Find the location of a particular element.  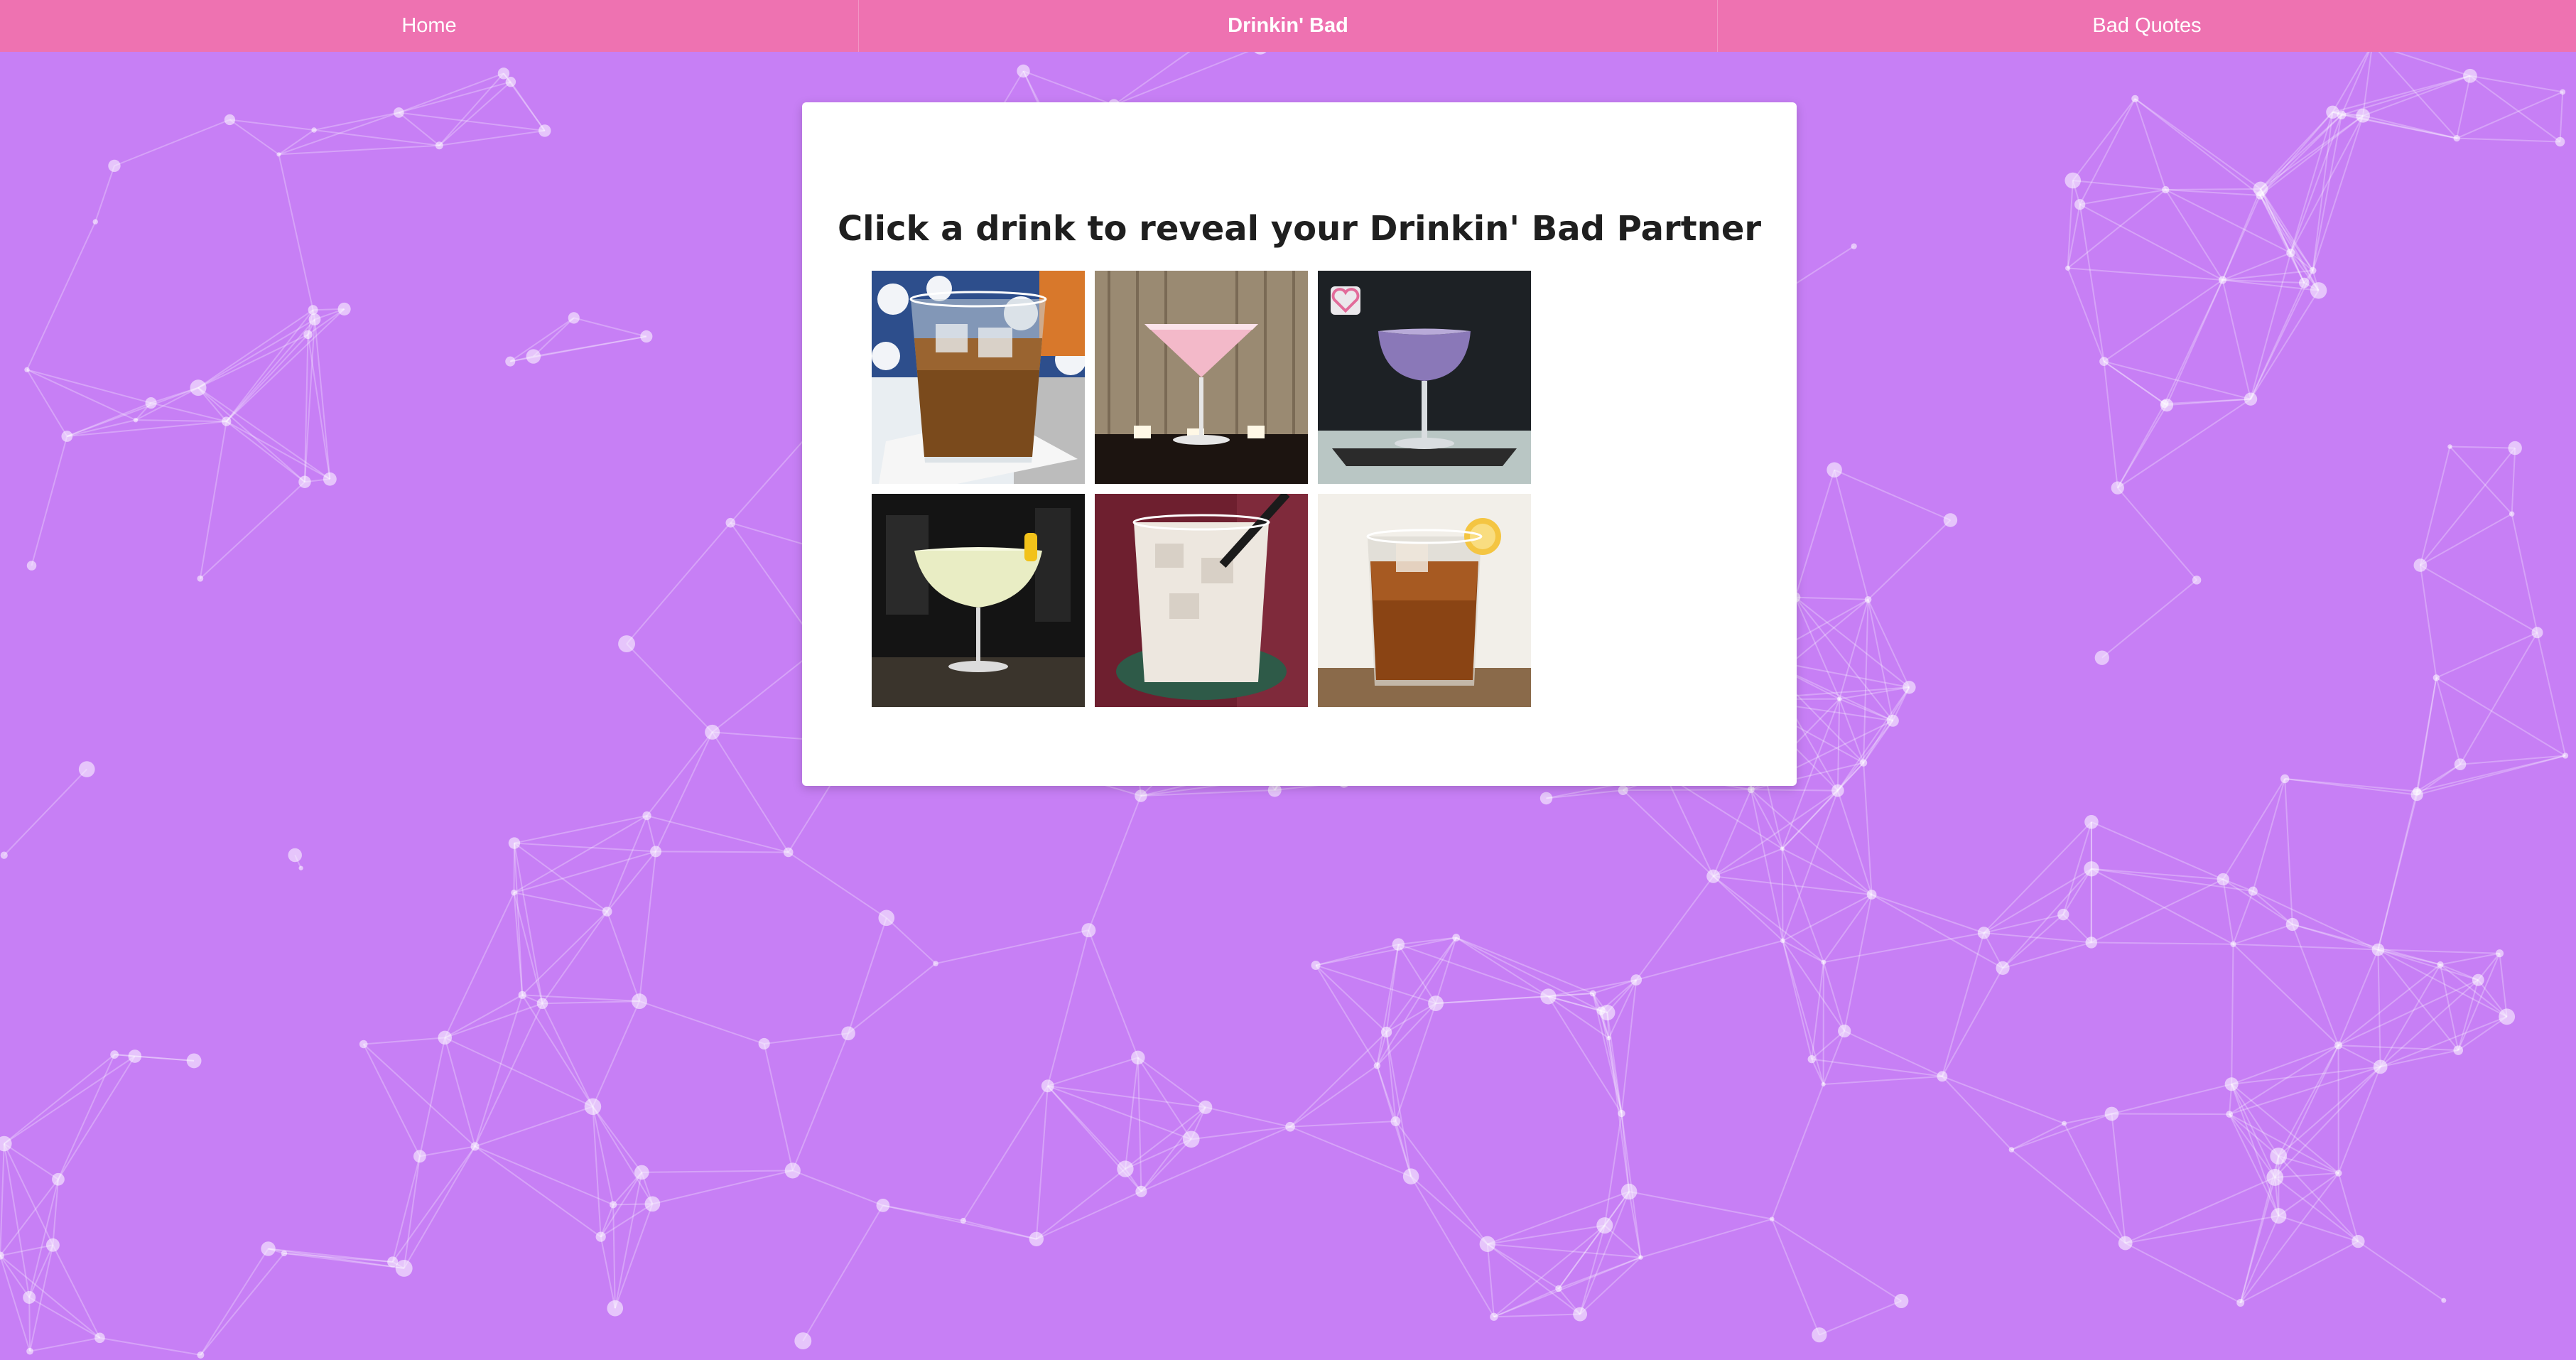

pink-martini-drink-image is located at coordinates (1201, 377).